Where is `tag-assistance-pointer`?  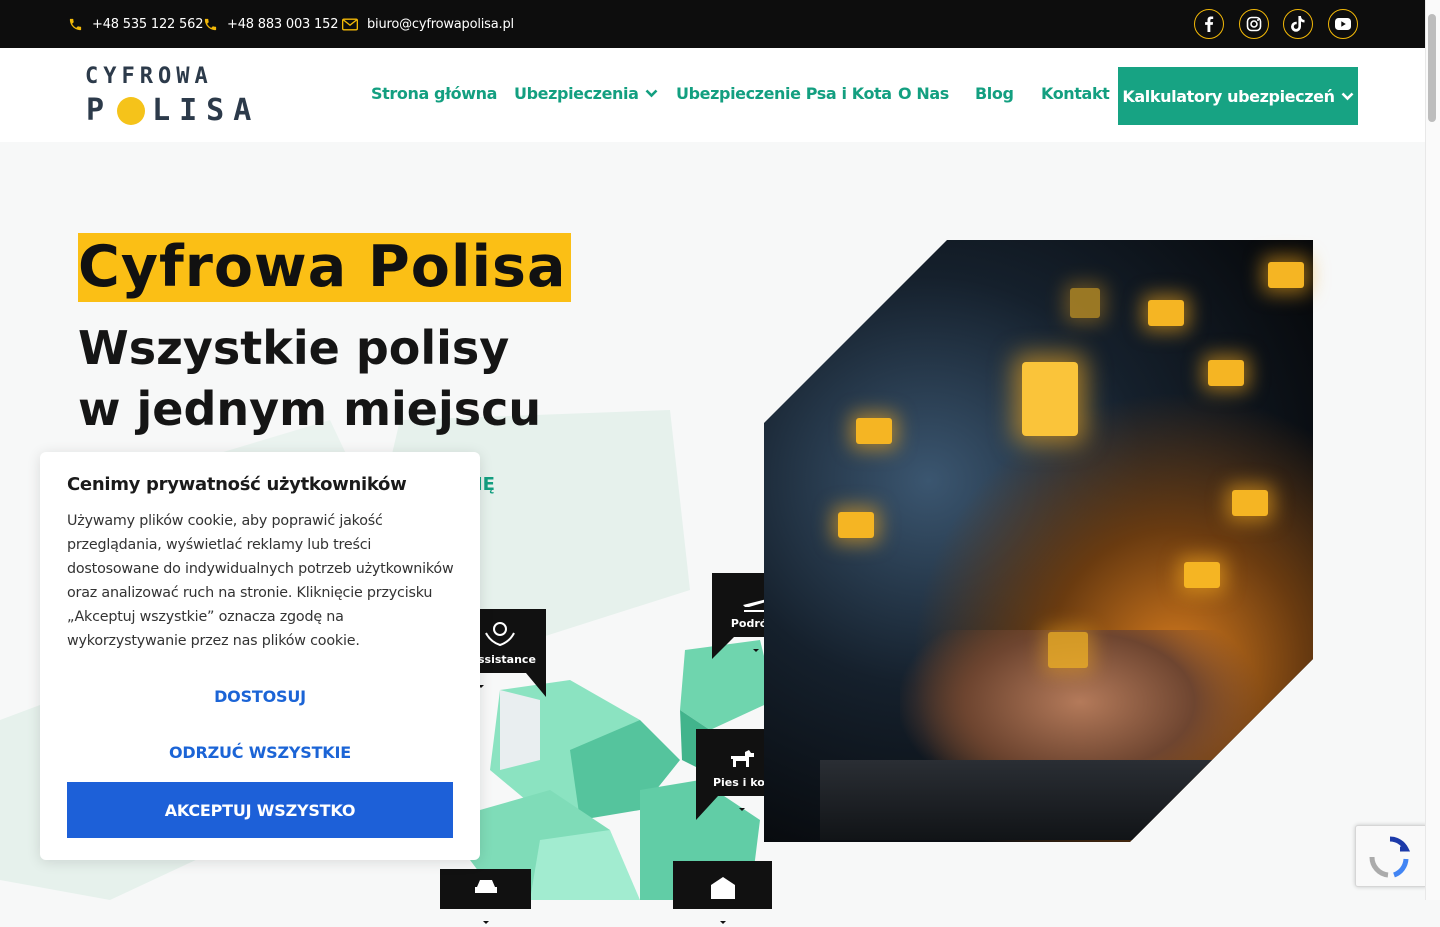 tag-assistance-pointer is located at coordinates (536, 685).